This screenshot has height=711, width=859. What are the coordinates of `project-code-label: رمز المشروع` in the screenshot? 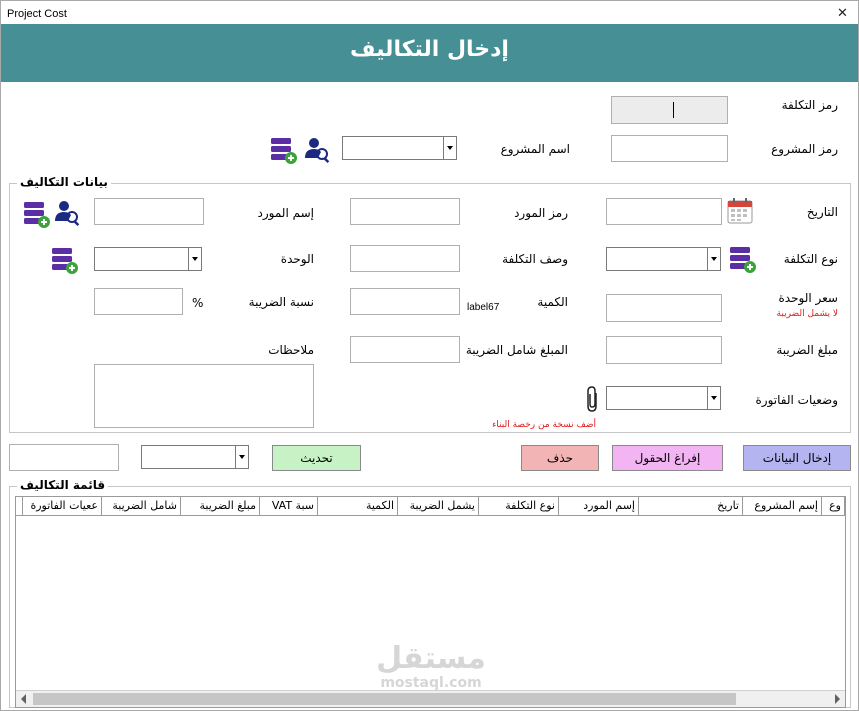 It's located at (804, 149).